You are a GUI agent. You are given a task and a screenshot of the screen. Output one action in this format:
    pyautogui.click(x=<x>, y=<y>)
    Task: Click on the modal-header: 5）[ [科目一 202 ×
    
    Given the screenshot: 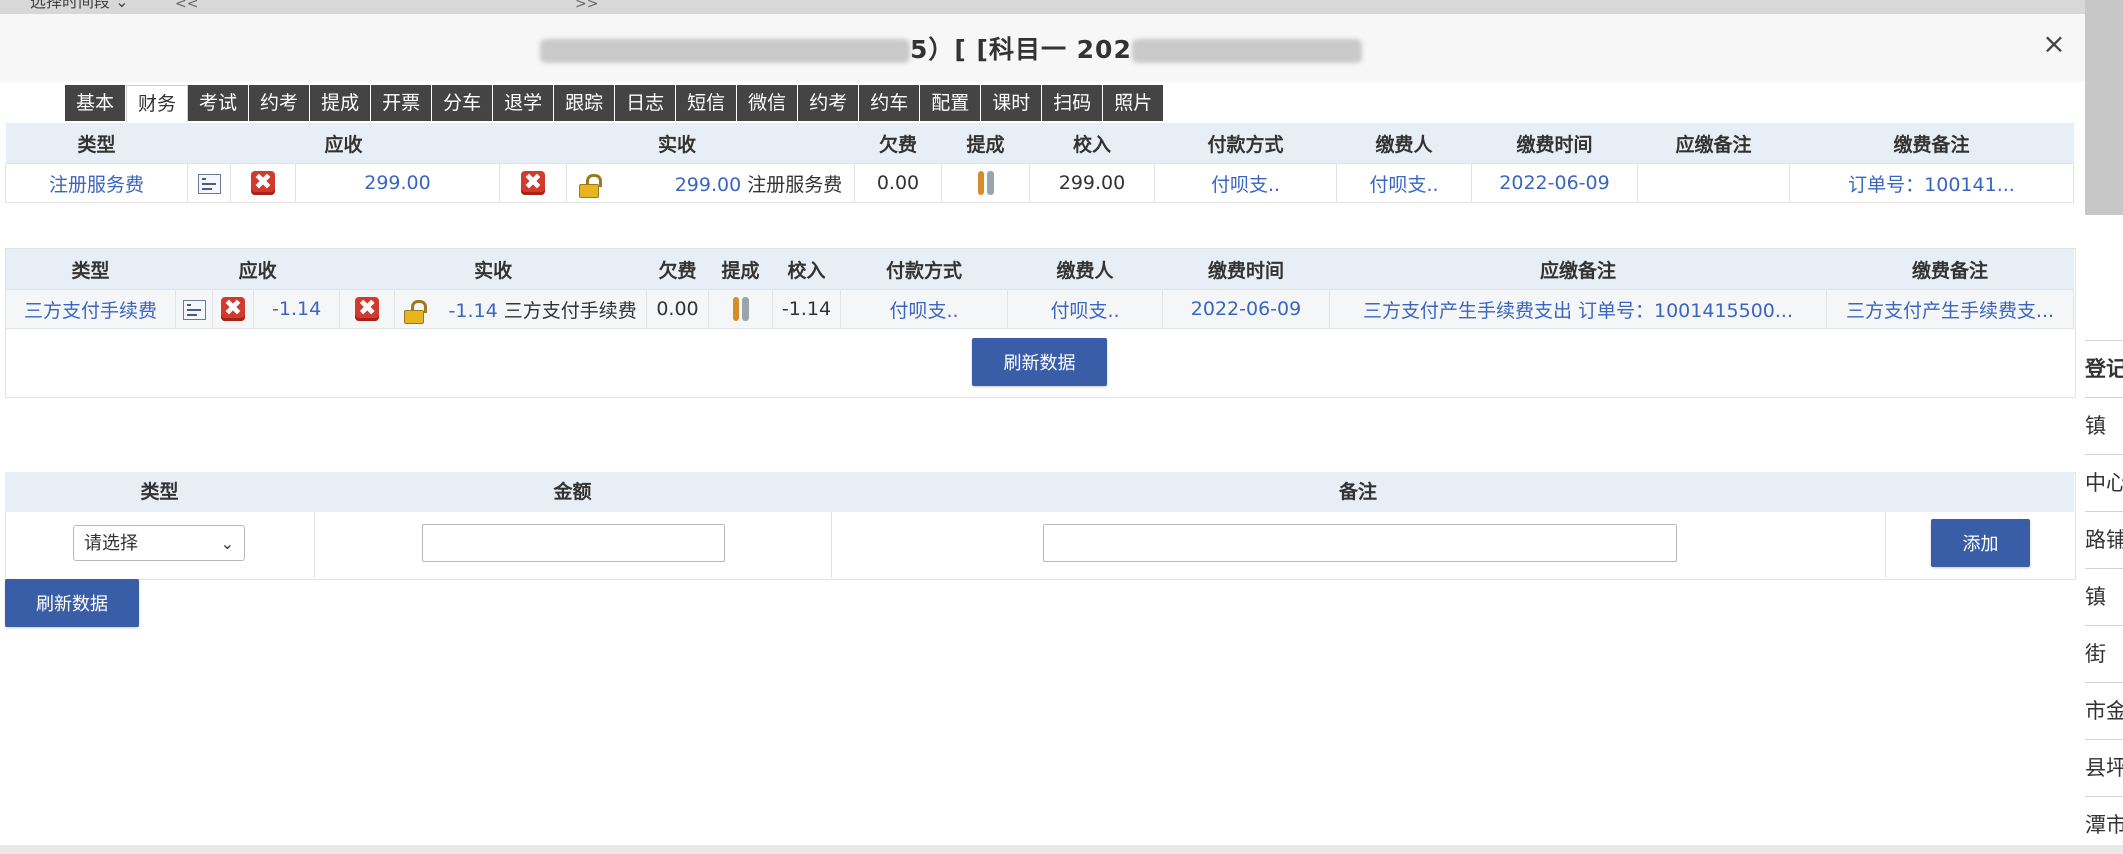 What is the action you would take?
    pyautogui.click(x=1042, y=48)
    